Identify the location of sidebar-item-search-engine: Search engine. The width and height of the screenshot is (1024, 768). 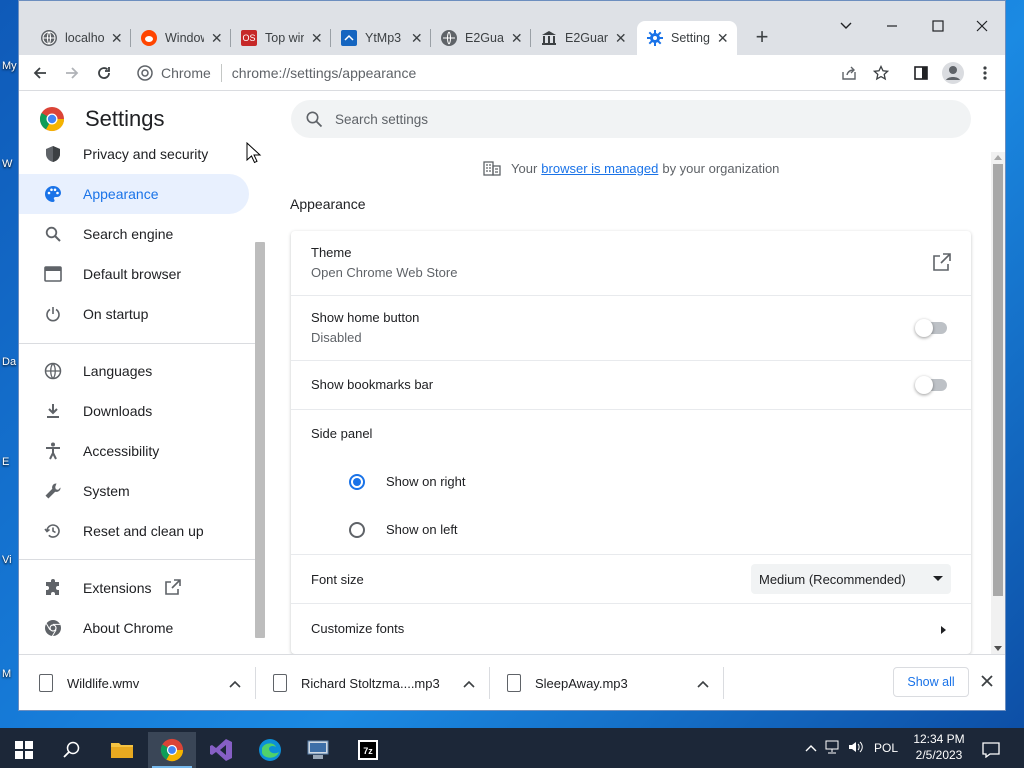
(134, 234).